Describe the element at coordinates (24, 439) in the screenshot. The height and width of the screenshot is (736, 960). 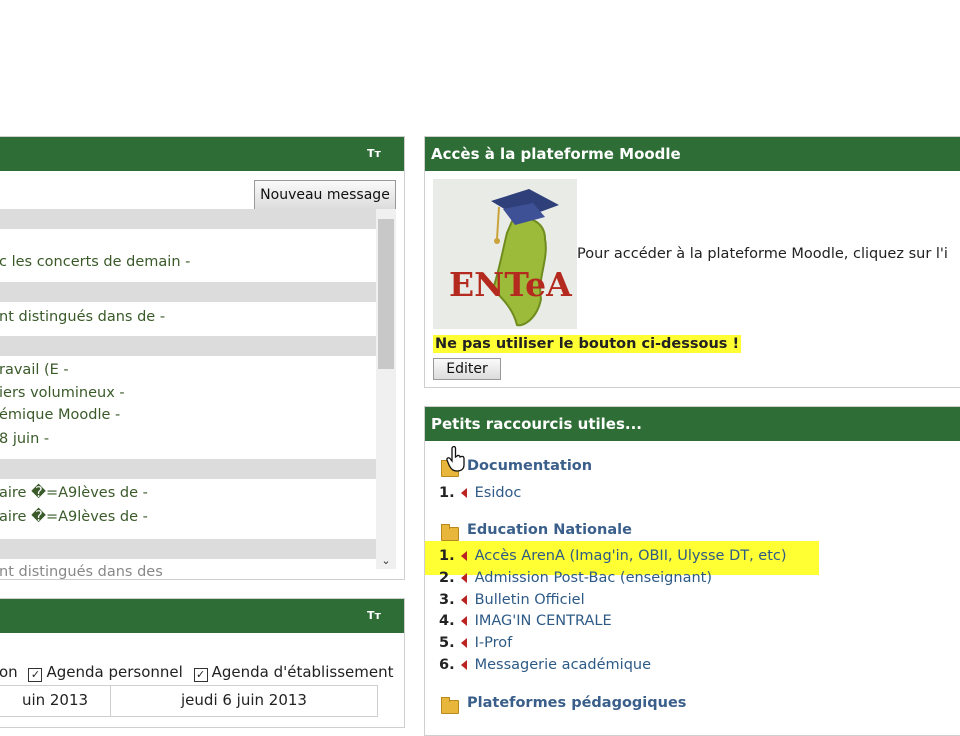
I see `message-item: 8 juin -` at that location.